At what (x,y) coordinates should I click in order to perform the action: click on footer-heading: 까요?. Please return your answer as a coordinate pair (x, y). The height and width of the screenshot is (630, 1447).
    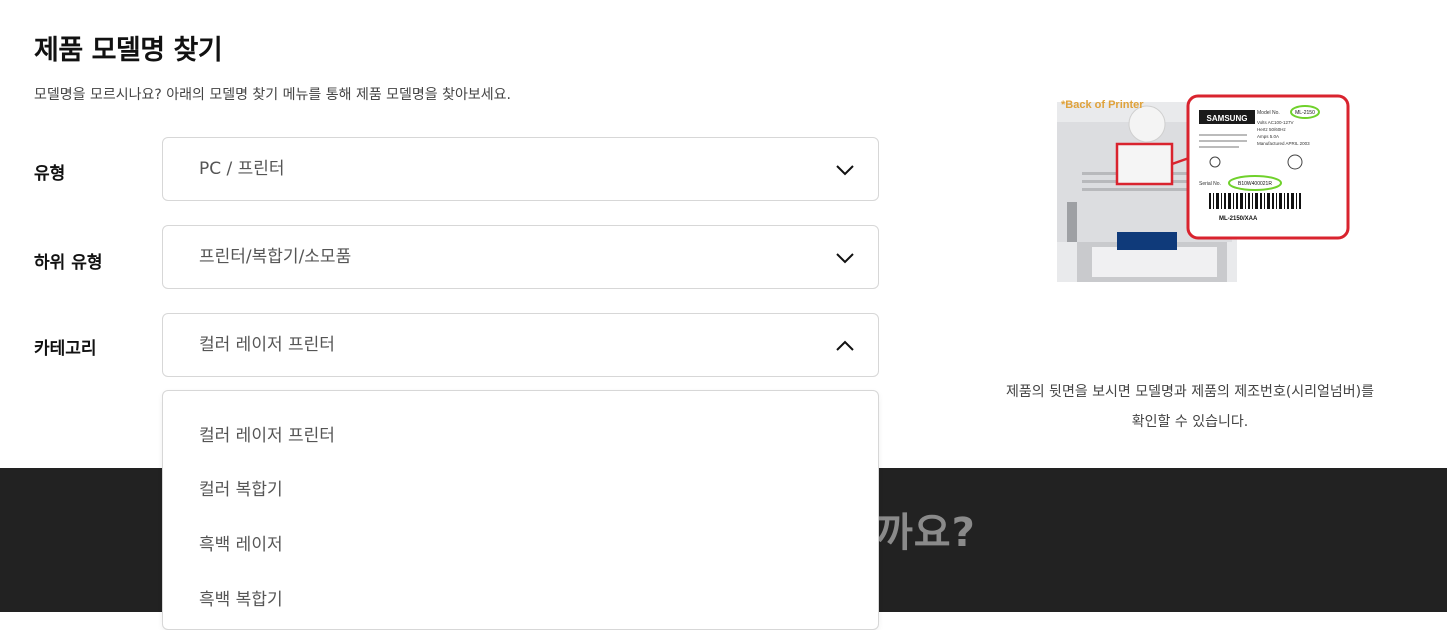
    Looking at the image, I should click on (926, 533).